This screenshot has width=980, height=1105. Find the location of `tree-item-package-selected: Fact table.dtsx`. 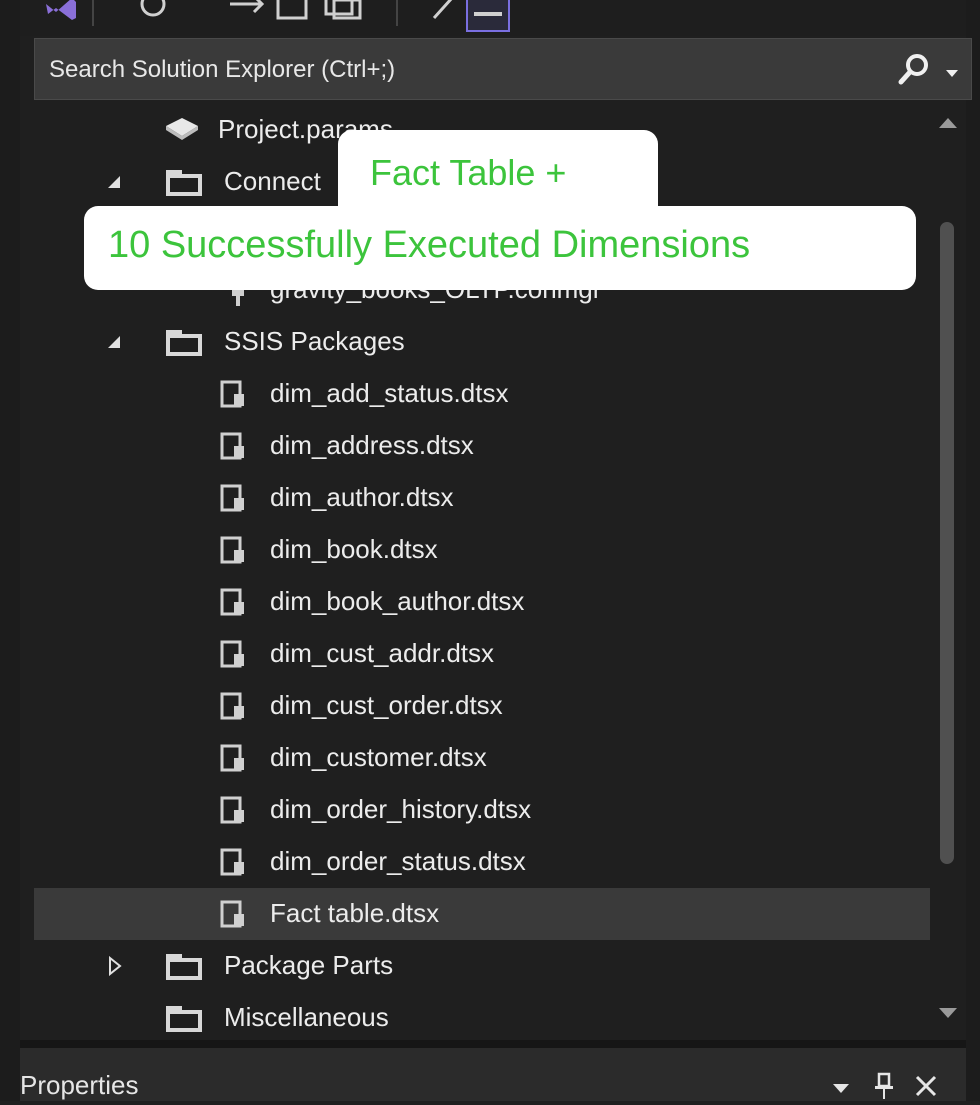

tree-item-package-selected: Fact table.dtsx is located at coordinates (482, 914).